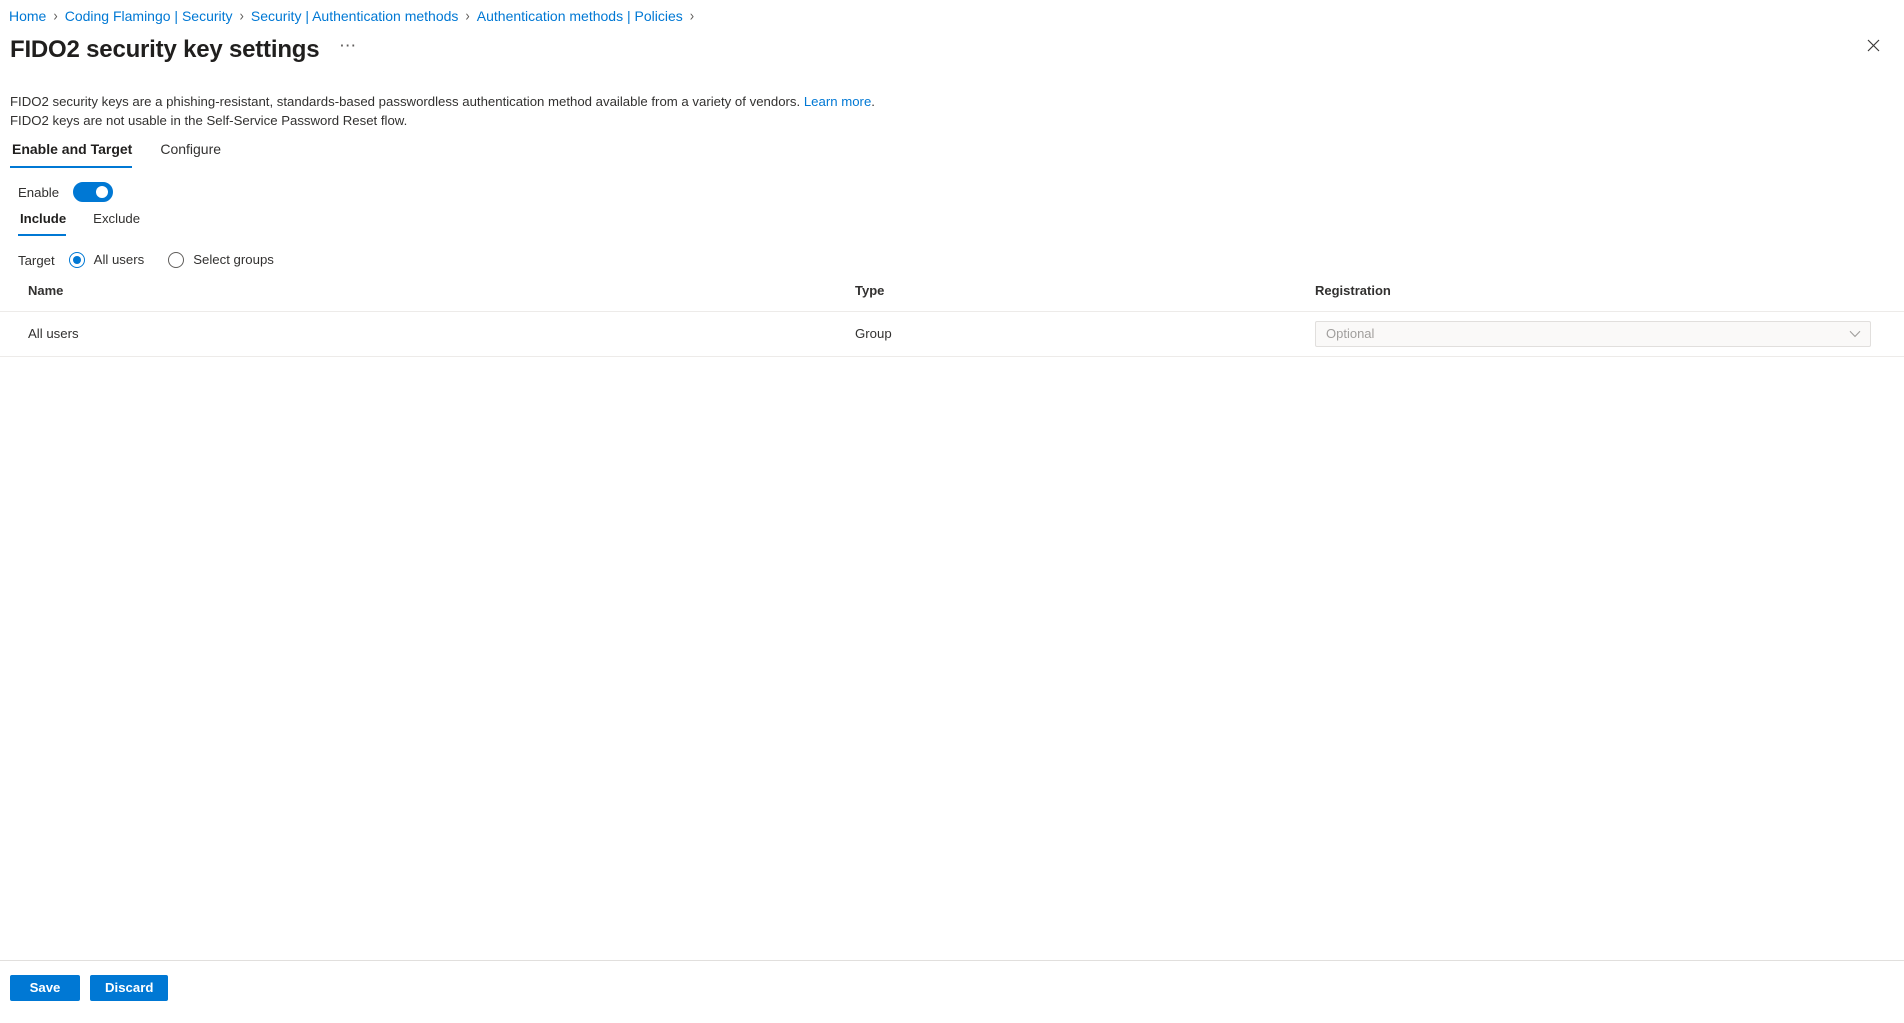 The width and height of the screenshot is (1904, 1023). I want to click on close-button, so click(1873, 45).